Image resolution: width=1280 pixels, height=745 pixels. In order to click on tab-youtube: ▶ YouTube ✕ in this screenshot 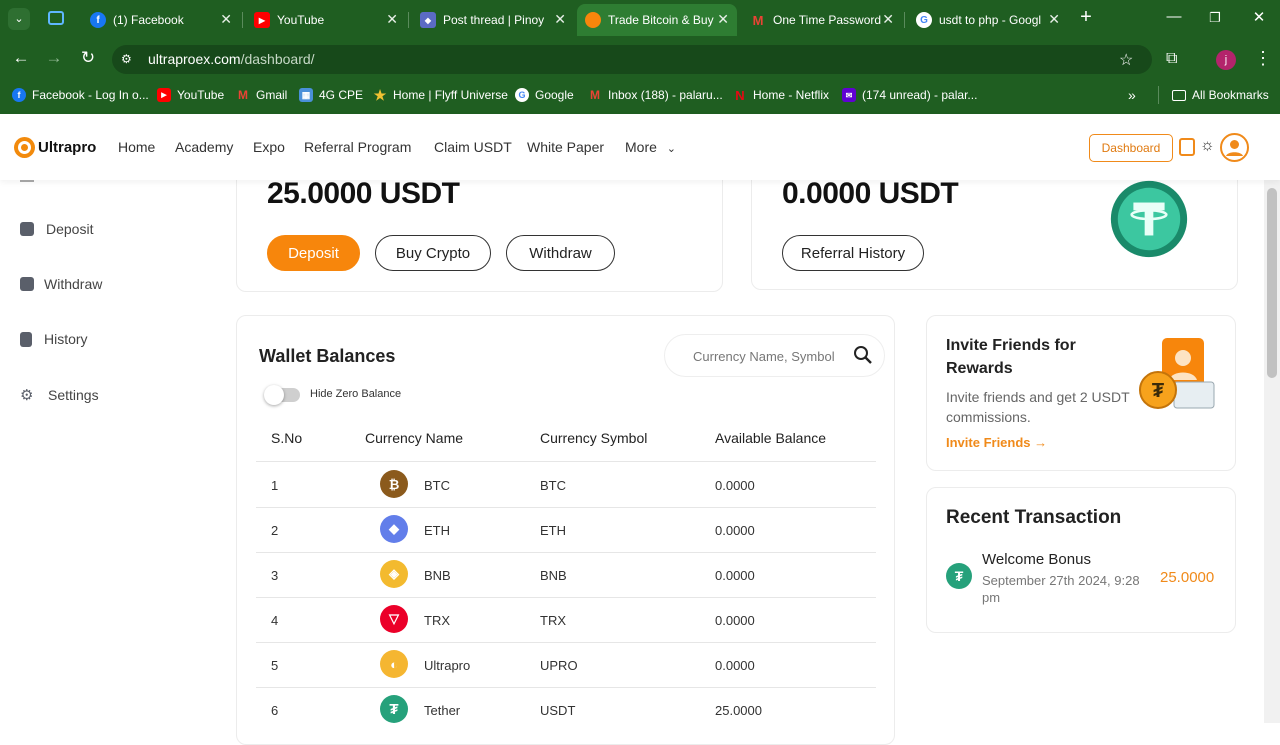, I will do `click(326, 20)`.